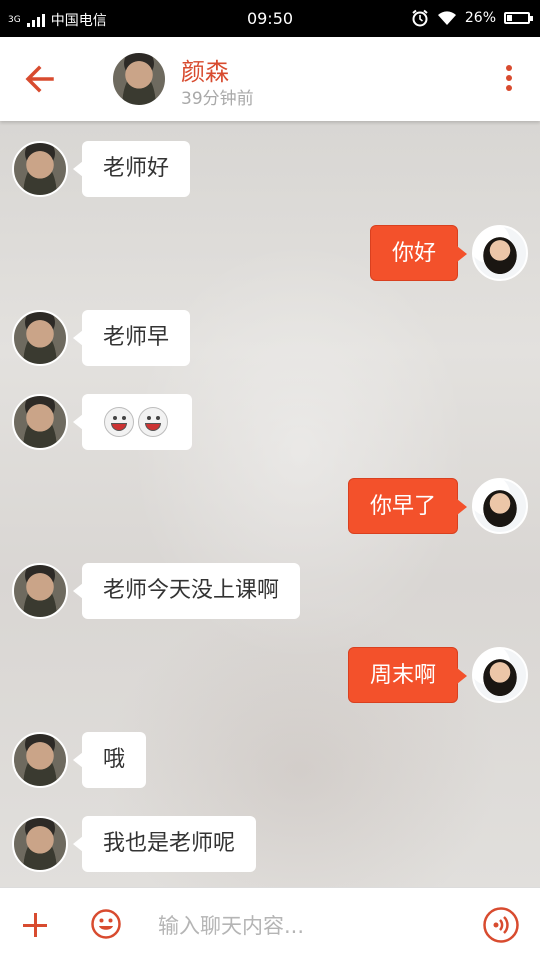  Describe the element at coordinates (407, 675) in the screenshot. I see `message-bubble: 周末啊` at that location.